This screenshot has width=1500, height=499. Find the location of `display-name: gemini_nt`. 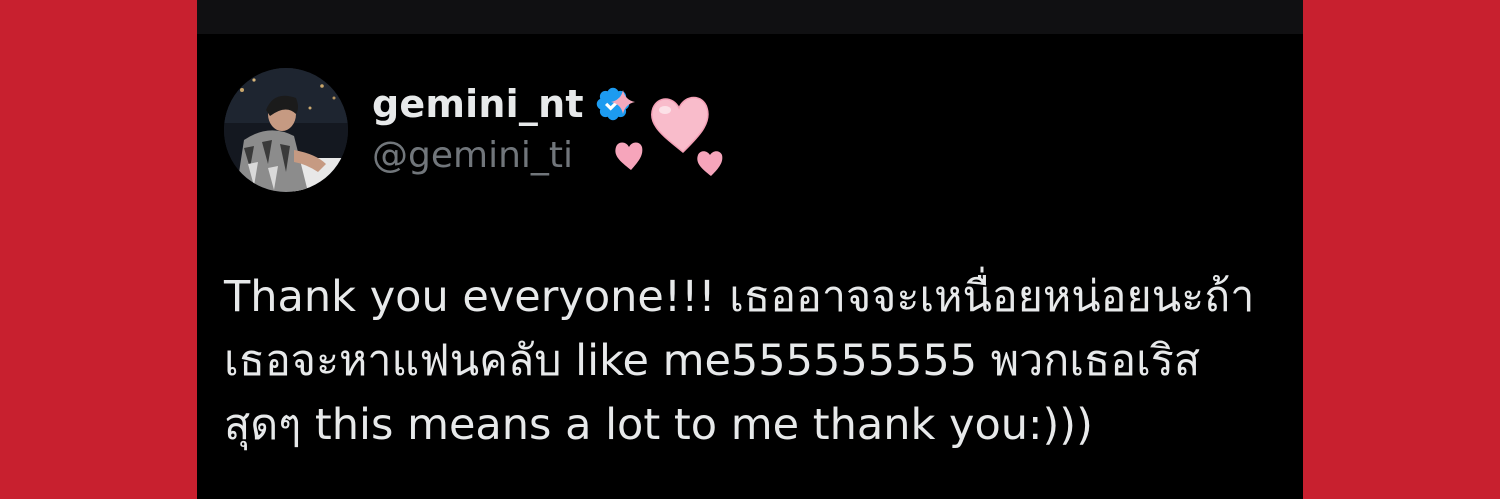

display-name: gemini_nt is located at coordinates (478, 104).